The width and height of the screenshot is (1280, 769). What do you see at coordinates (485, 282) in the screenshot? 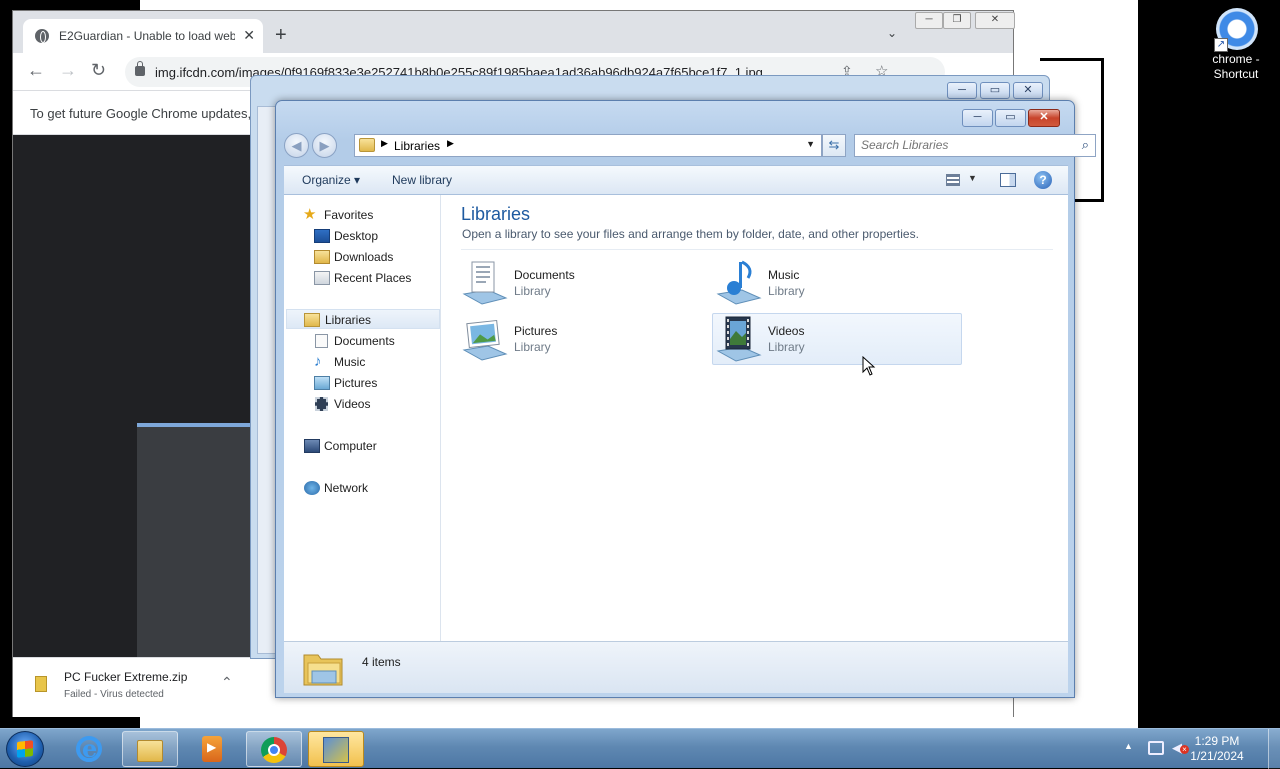
I see `documents-library-icon` at bounding box center [485, 282].